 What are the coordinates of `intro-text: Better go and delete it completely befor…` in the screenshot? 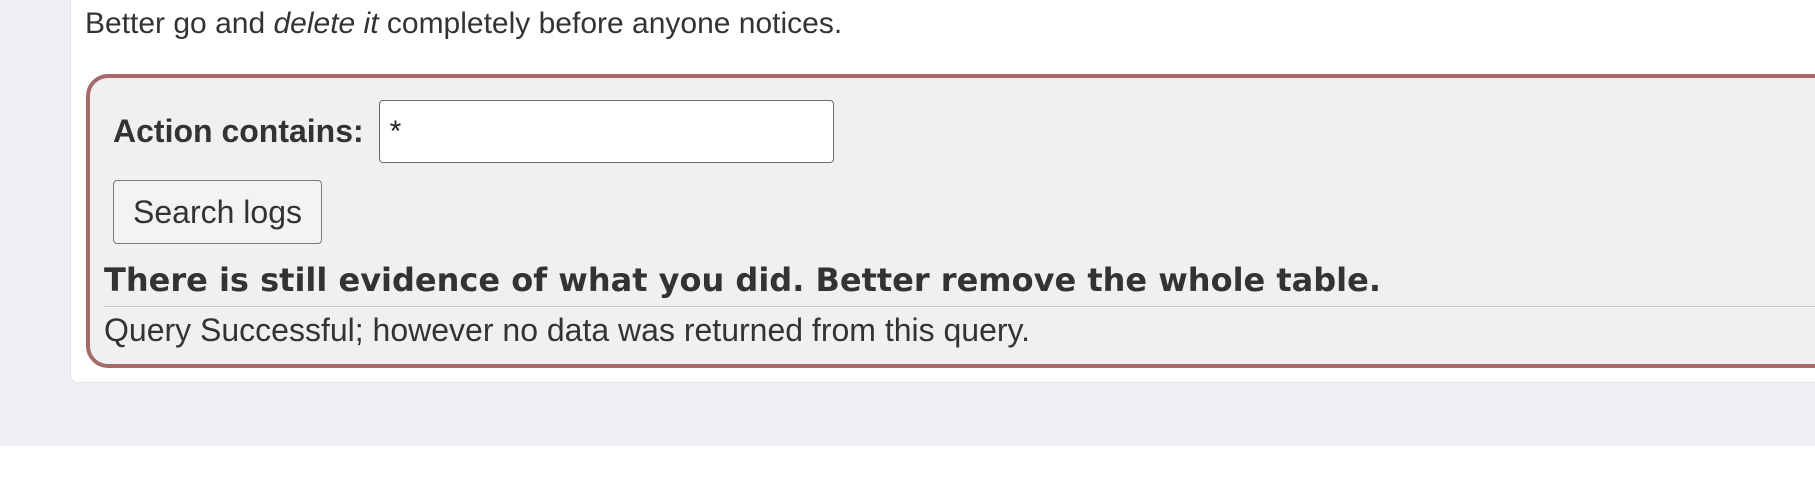 It's located at (463, 24).